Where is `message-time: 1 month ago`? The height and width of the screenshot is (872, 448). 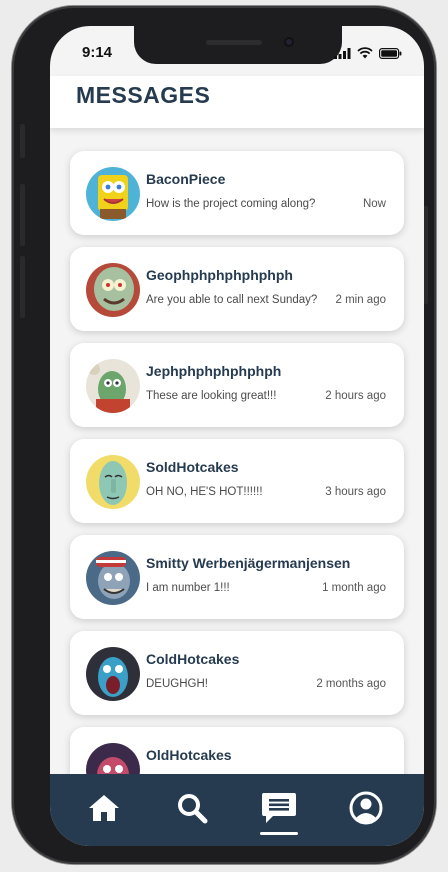 message-time: 1 month ago is located at coordinates (354, 588).